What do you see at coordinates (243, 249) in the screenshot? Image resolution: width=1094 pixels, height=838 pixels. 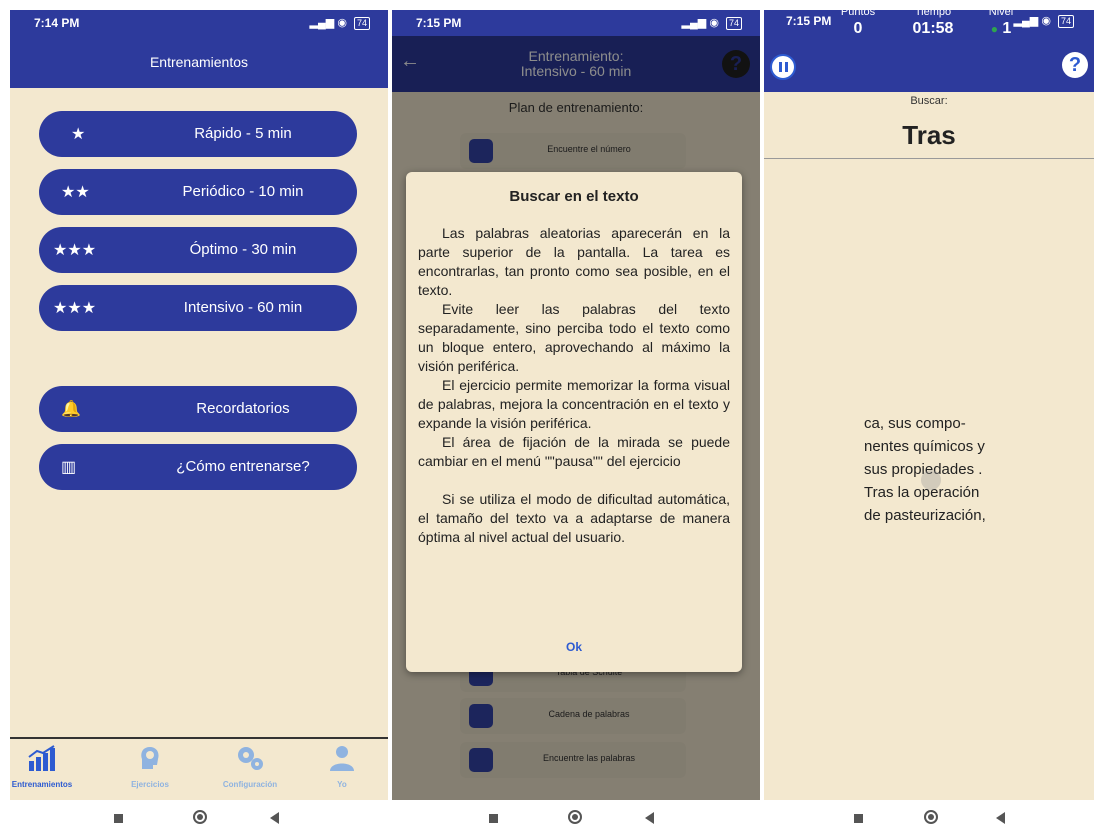 I see `button-label: Óptimo - 30 min` at bounding box center [243, 249].